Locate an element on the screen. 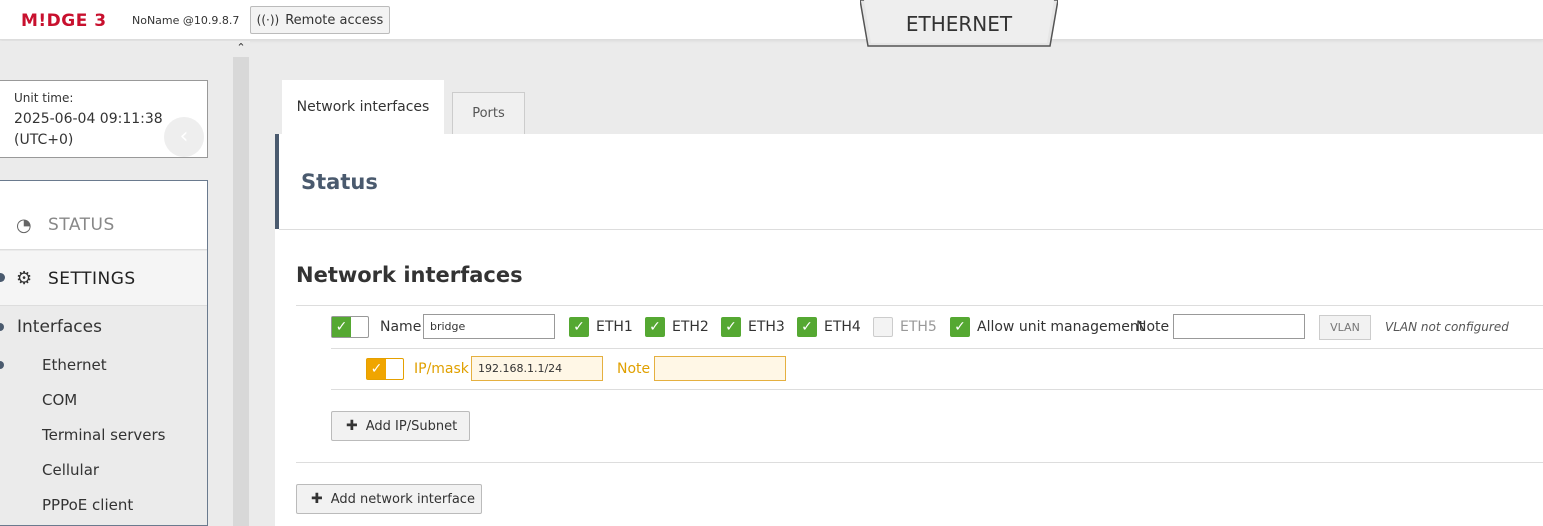 The image size is (1543, 526). add-network-interface-label: Add network interface is located at coordinates (402, 499).